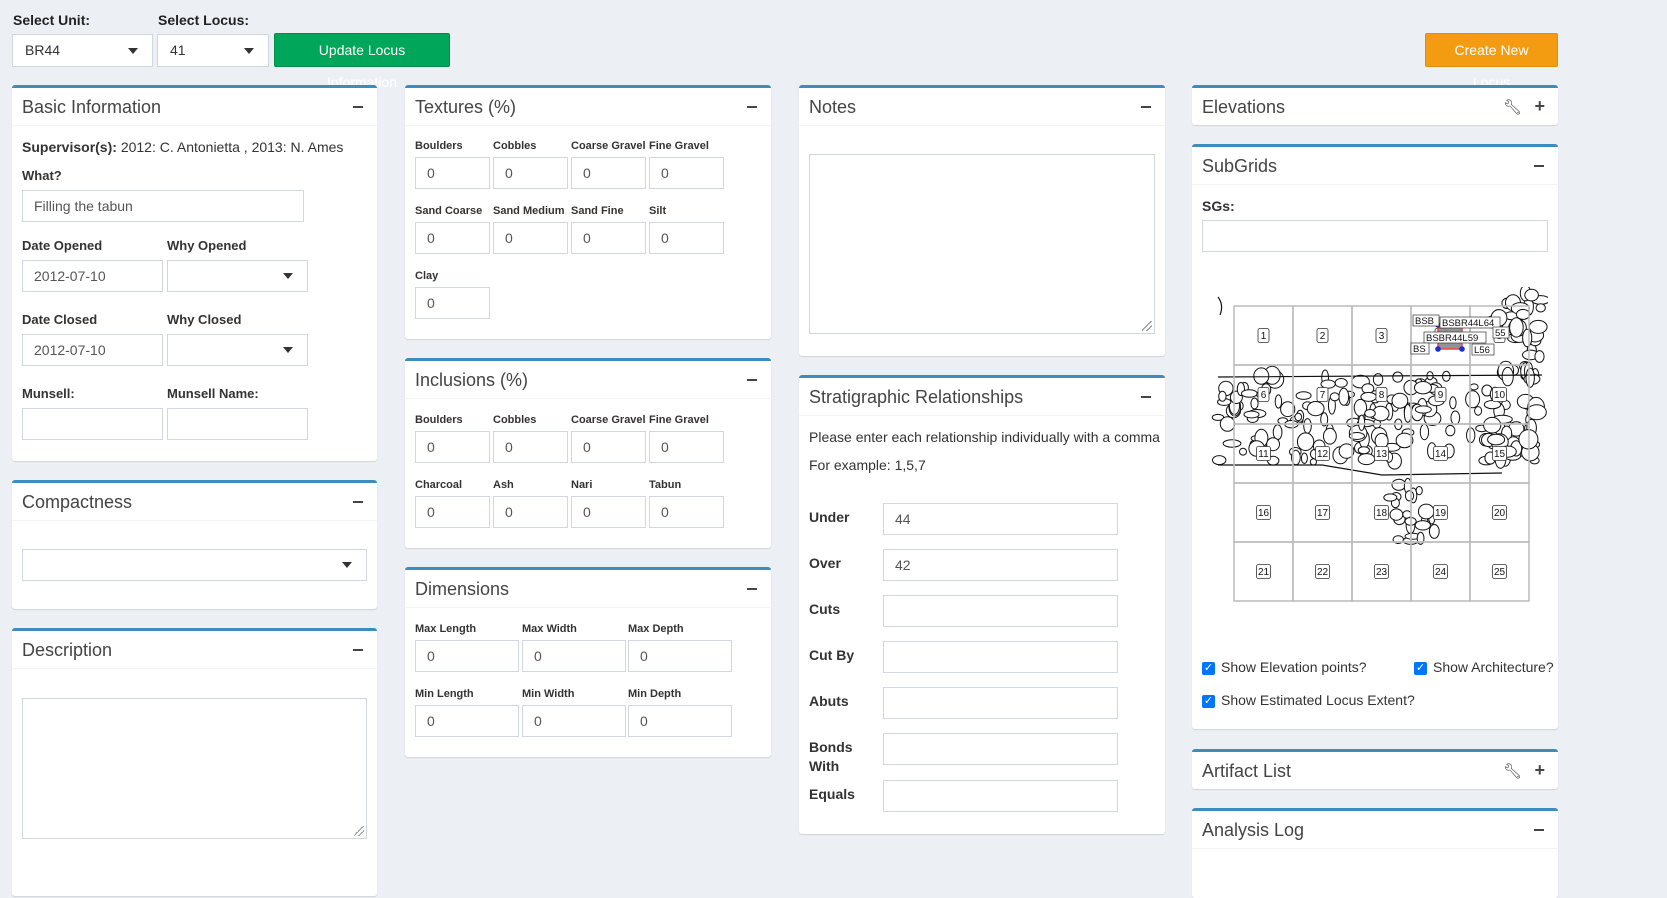 This screenshot has height=898, width=1667. I want to click on texture-input-fine-gravel: 0, so click(686, 173).